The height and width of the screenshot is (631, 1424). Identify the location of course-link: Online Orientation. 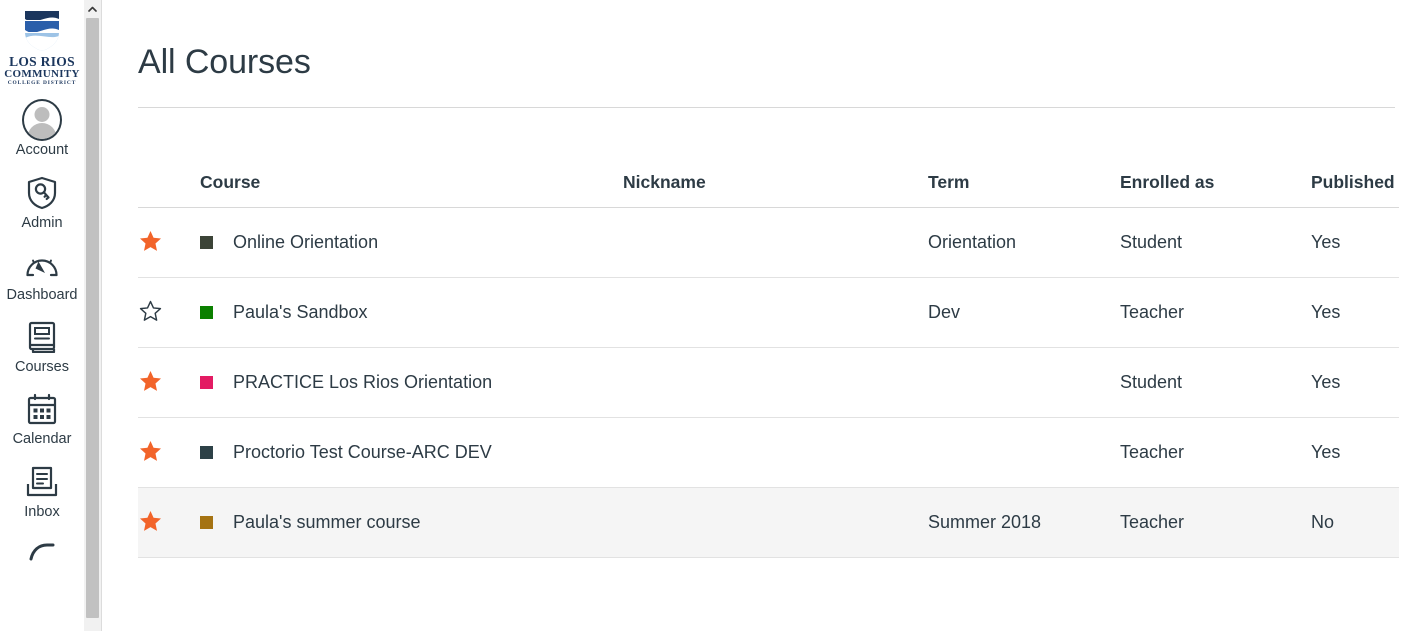
(305, 242).